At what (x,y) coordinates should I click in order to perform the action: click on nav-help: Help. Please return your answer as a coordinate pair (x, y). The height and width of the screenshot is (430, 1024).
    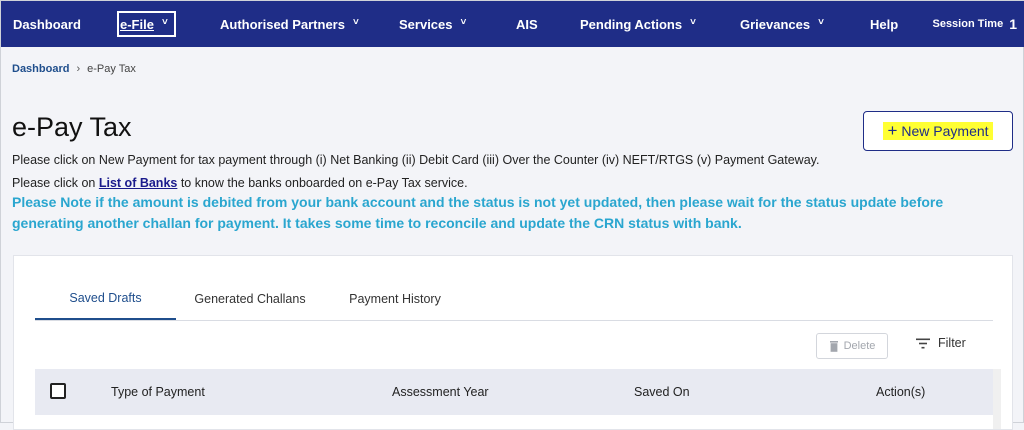
    Looking at the image, I should click on (884, 24).